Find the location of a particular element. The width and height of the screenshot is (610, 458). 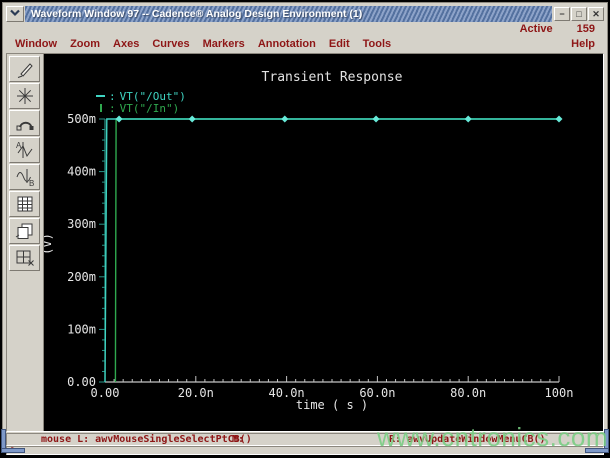

marker-b-button: B is located at coordinates (24, 177).